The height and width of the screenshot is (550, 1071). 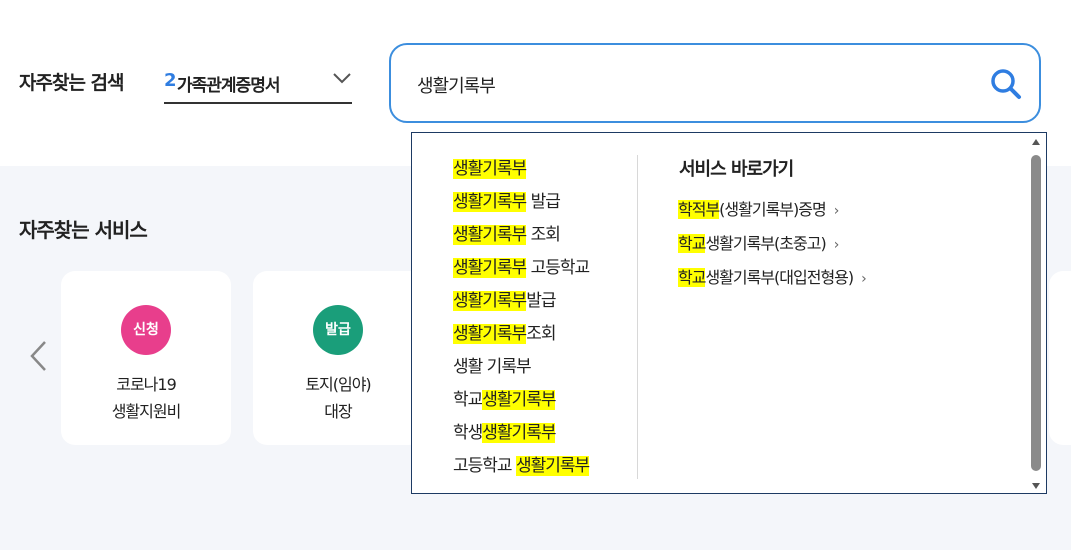 I want to click on apply-badge: 신청, so click(x=146, y=330).